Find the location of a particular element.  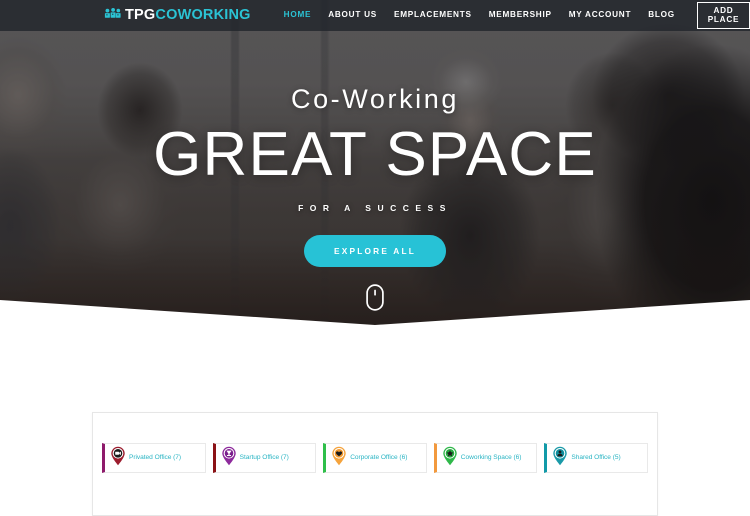

category-card-corporate-office: Corporate Office (6) is located at coordinates (375, 458).